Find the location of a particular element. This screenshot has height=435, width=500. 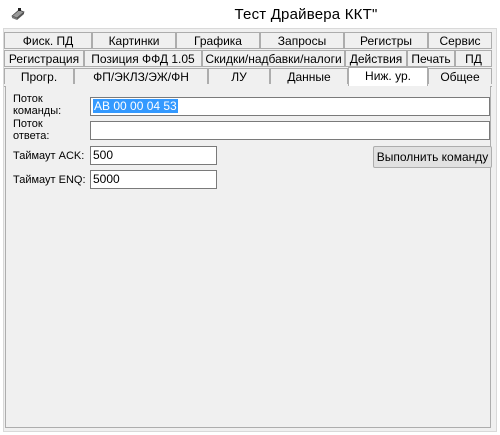

tab-print: Печать is located at coordinates (431, 58).